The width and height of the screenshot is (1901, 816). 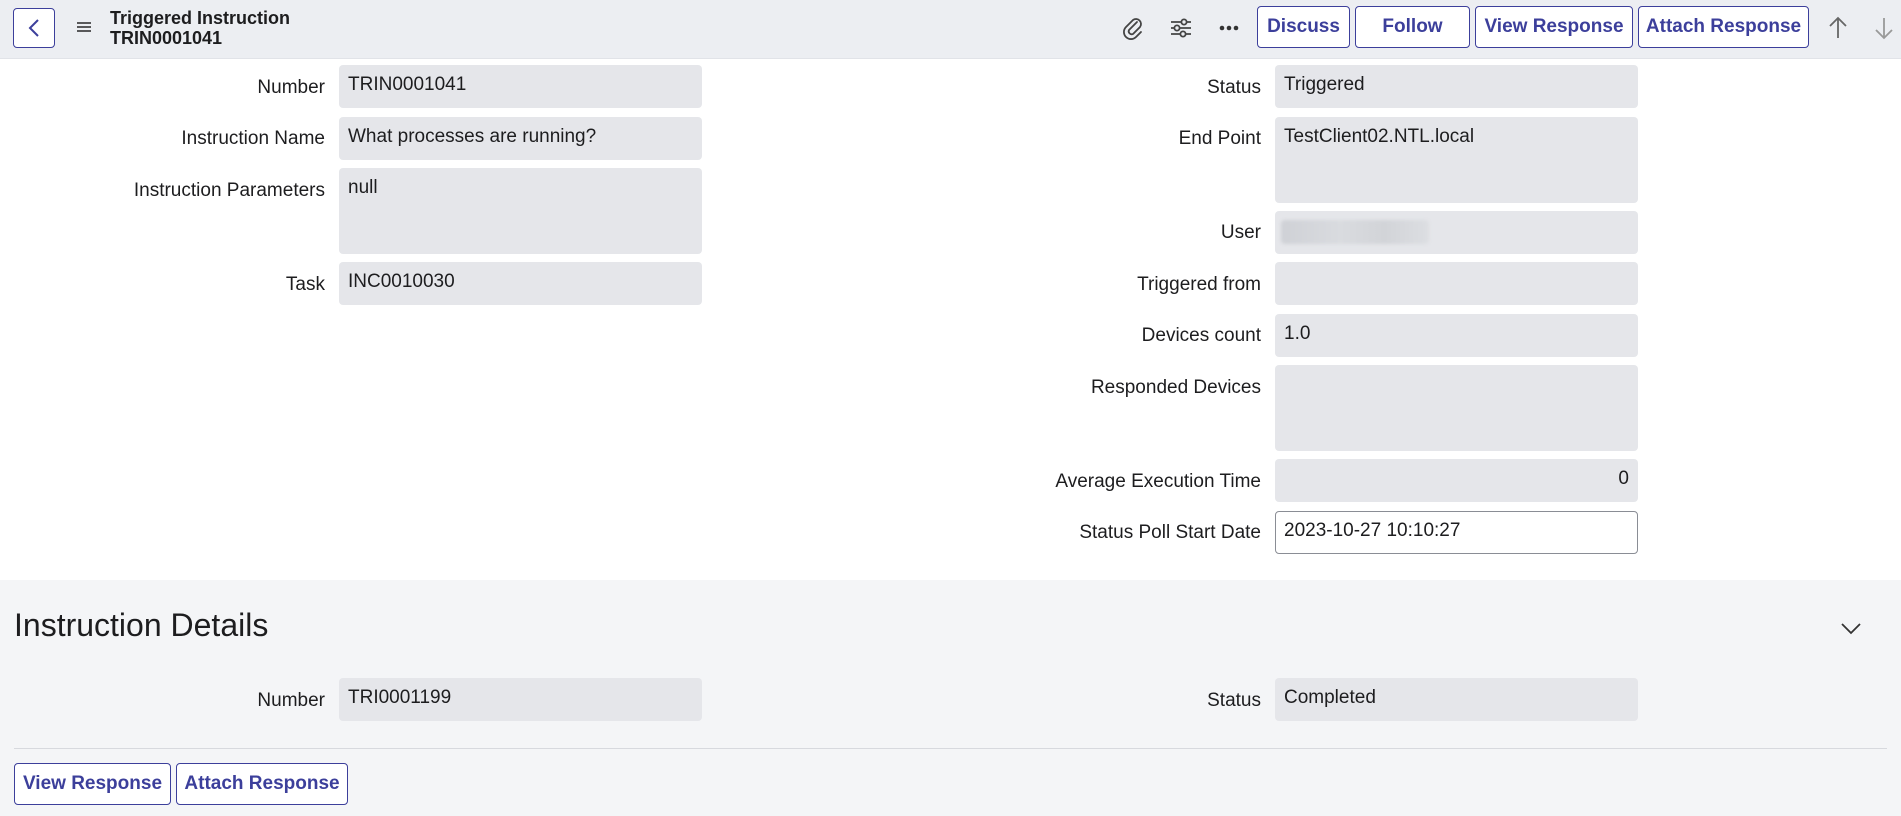 I want to click on attach-response-button: Attach Response, so click(x=1723, y=27).